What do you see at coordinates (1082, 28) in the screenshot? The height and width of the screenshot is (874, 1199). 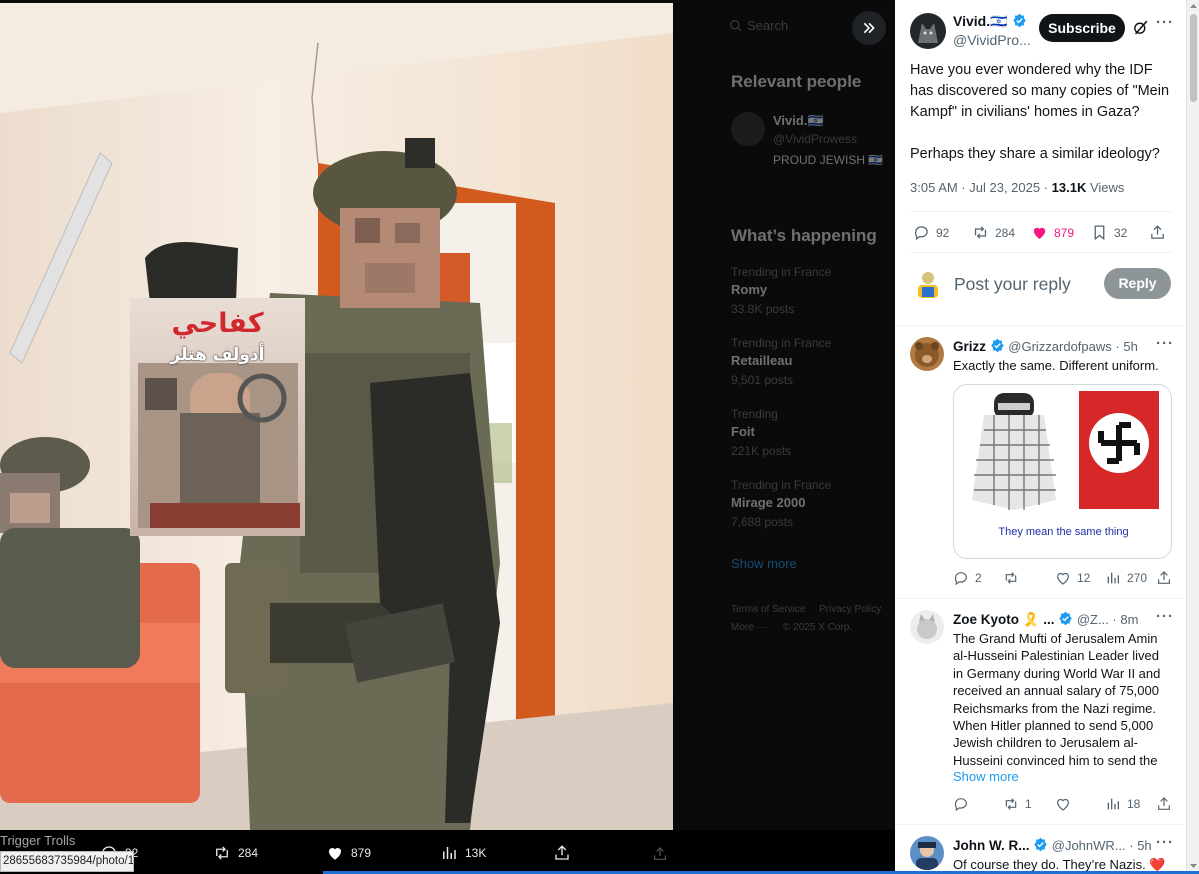 I see `subscribe-button: Subscribe` at bounding box center [1082, 28].